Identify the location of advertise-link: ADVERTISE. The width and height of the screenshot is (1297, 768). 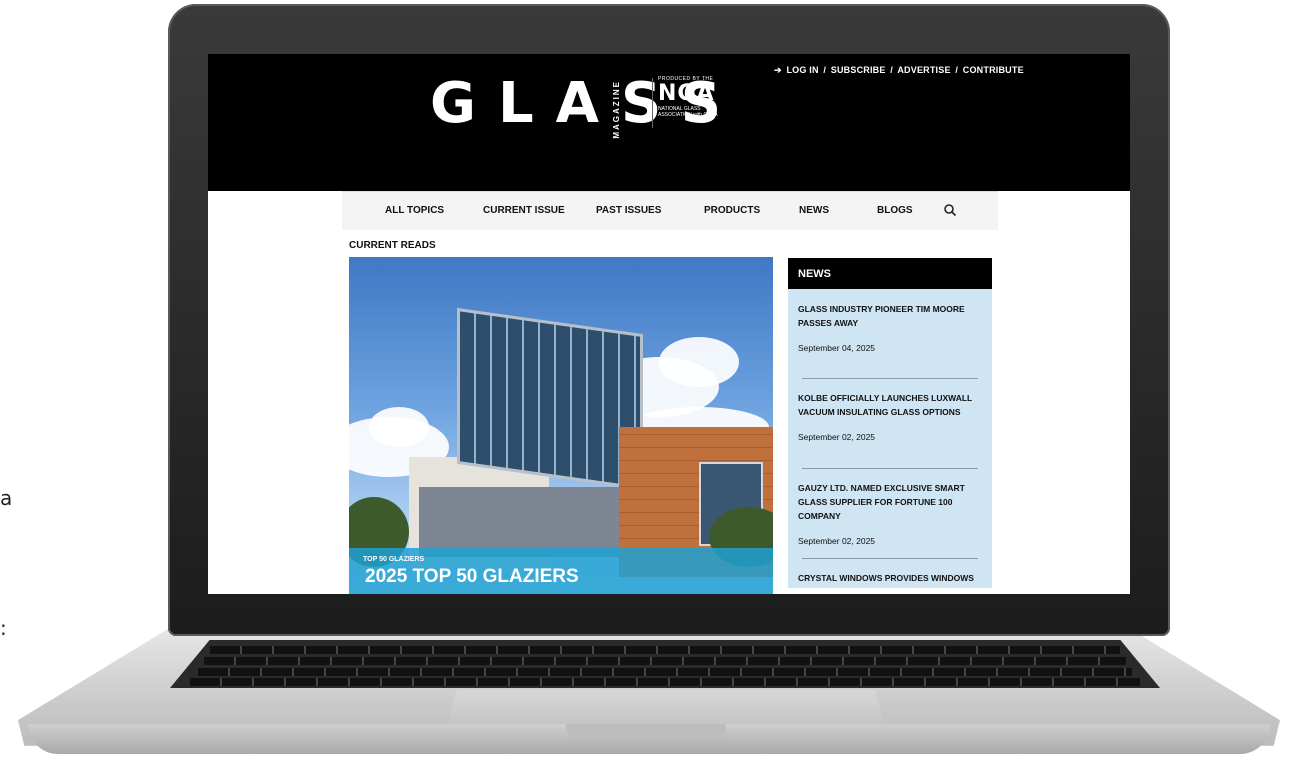
(923, 70).